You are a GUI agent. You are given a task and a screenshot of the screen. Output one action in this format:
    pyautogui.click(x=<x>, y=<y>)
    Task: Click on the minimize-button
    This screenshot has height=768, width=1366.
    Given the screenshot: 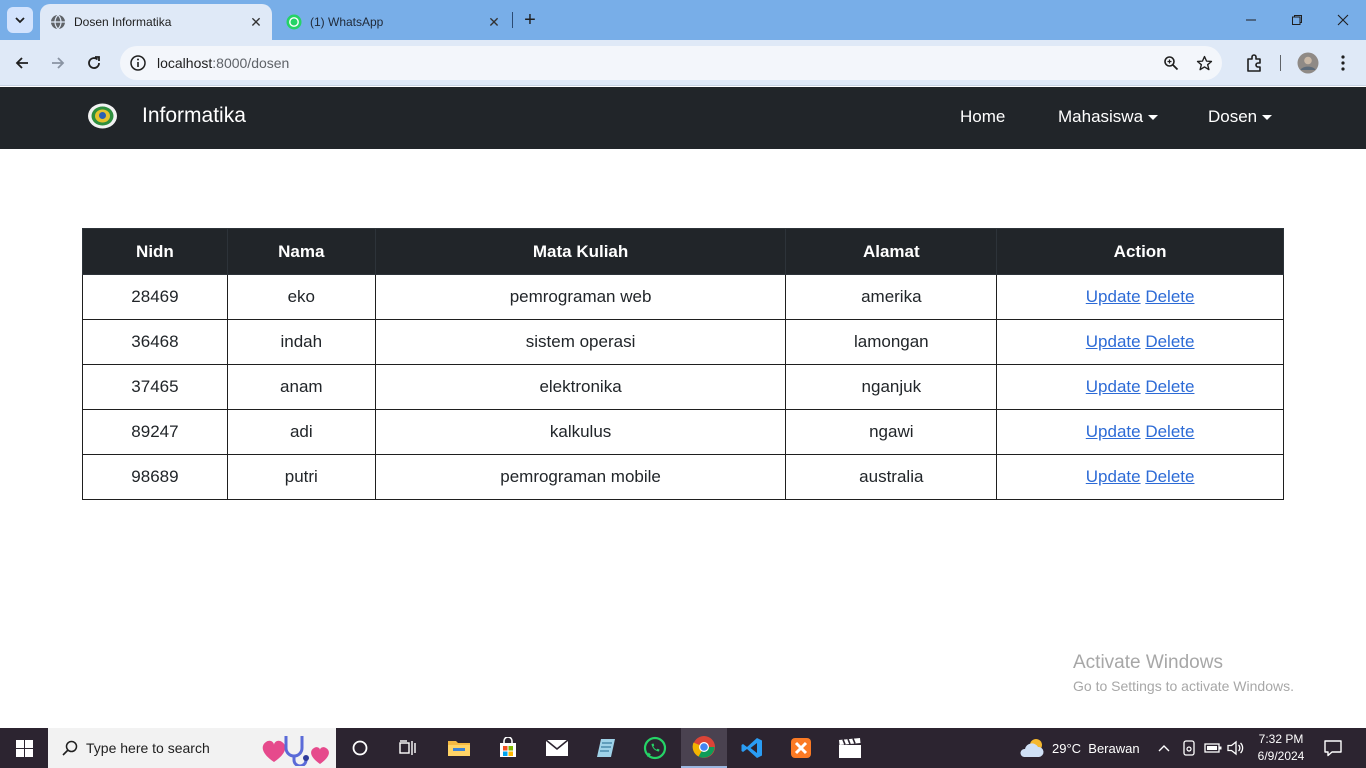 What is the action you would take?
    pyautogui.click(x=1251, y=20)
    